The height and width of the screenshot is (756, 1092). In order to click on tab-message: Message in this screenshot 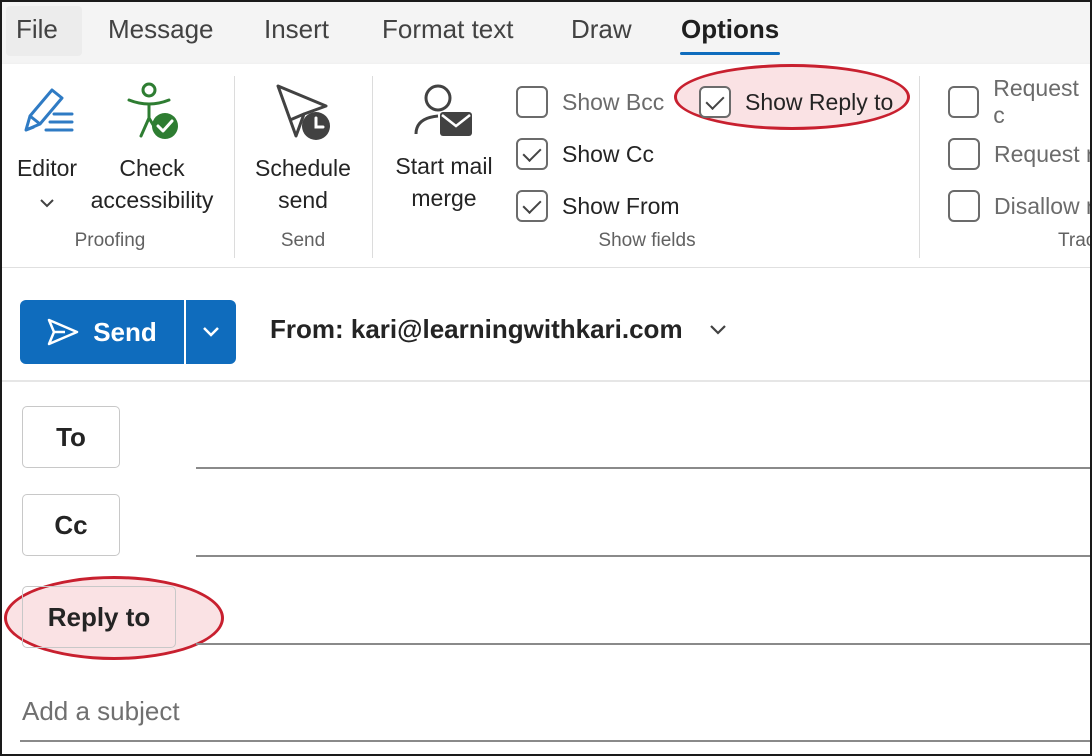, I will do `click(161, 31)`.